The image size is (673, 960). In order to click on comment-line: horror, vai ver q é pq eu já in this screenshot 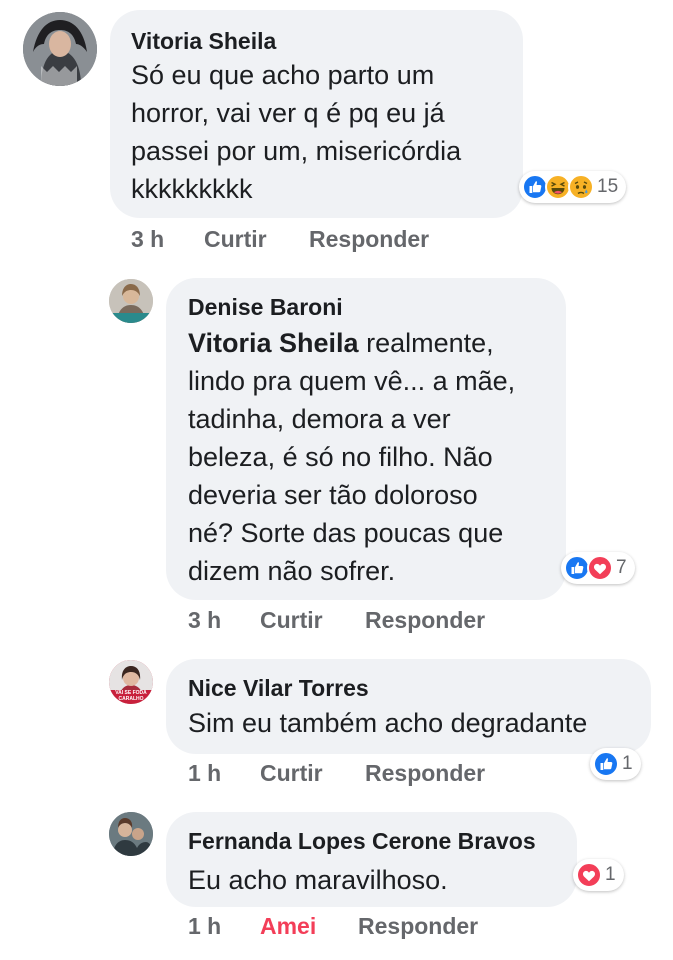, I will do `click(288, 113)`.